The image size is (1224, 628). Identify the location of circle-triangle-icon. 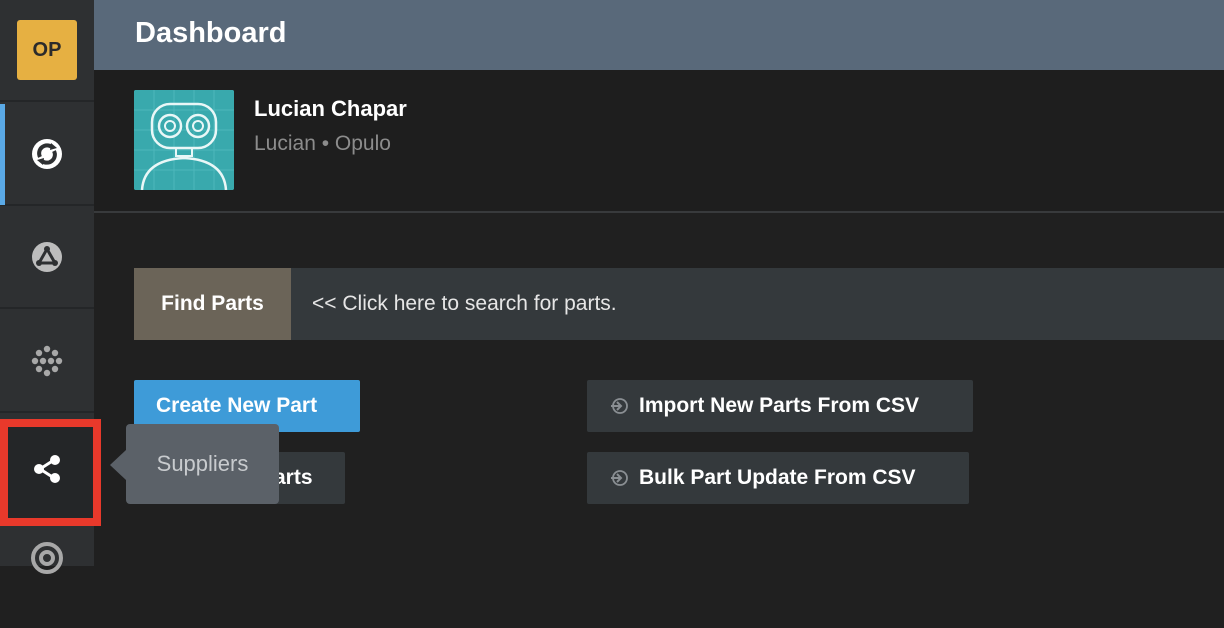
(47, 257).